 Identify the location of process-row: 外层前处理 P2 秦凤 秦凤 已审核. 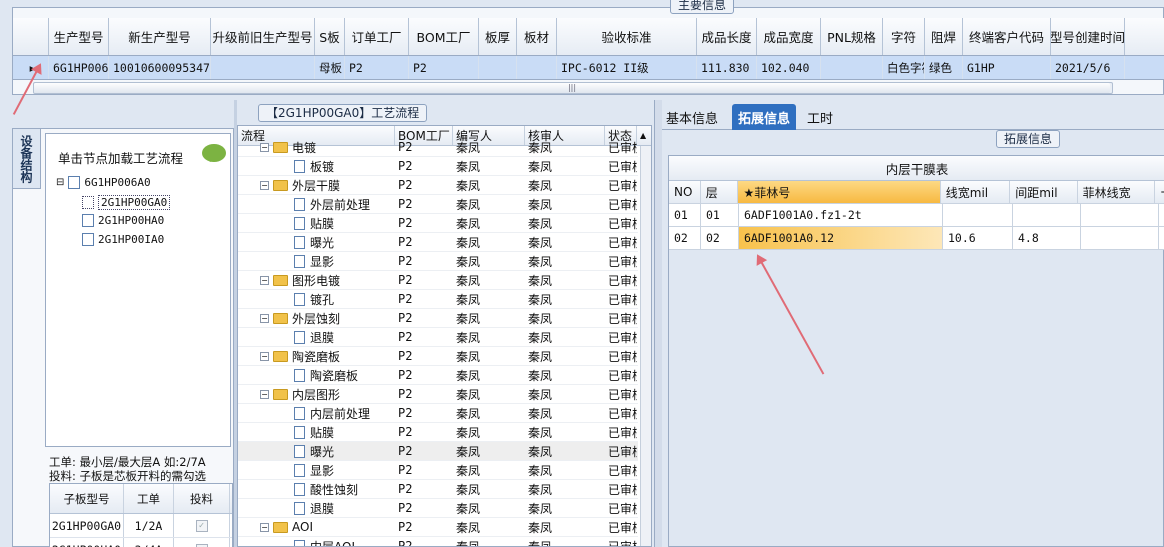
(438, 204).